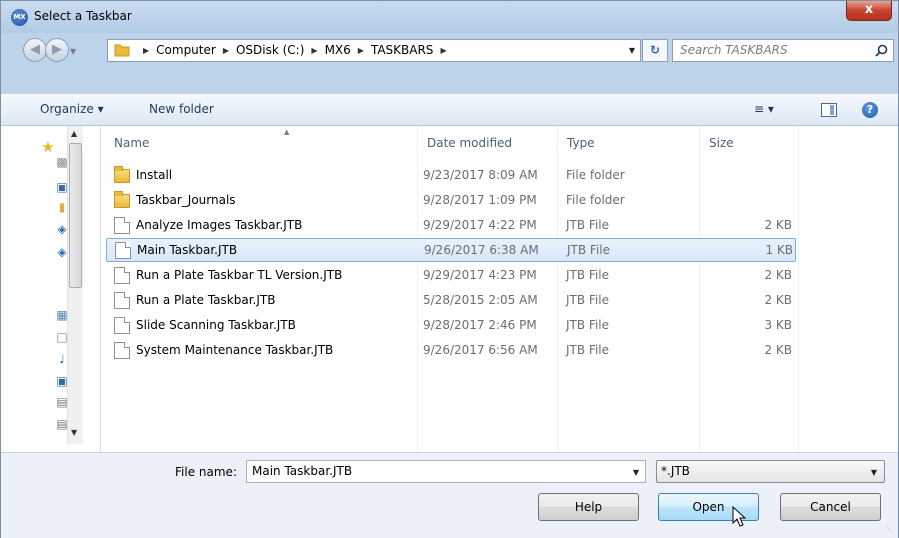  I want to click on file-name: Analyze Images Taskbar.JTB, so click(219, 225).